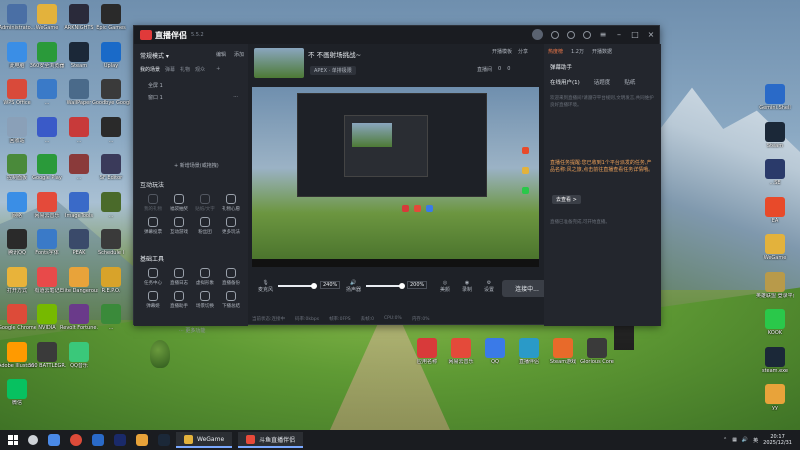  Describe the element at coordinates (602, 82) in the screenshot. I see `tab-topic: 话题度` at that location.